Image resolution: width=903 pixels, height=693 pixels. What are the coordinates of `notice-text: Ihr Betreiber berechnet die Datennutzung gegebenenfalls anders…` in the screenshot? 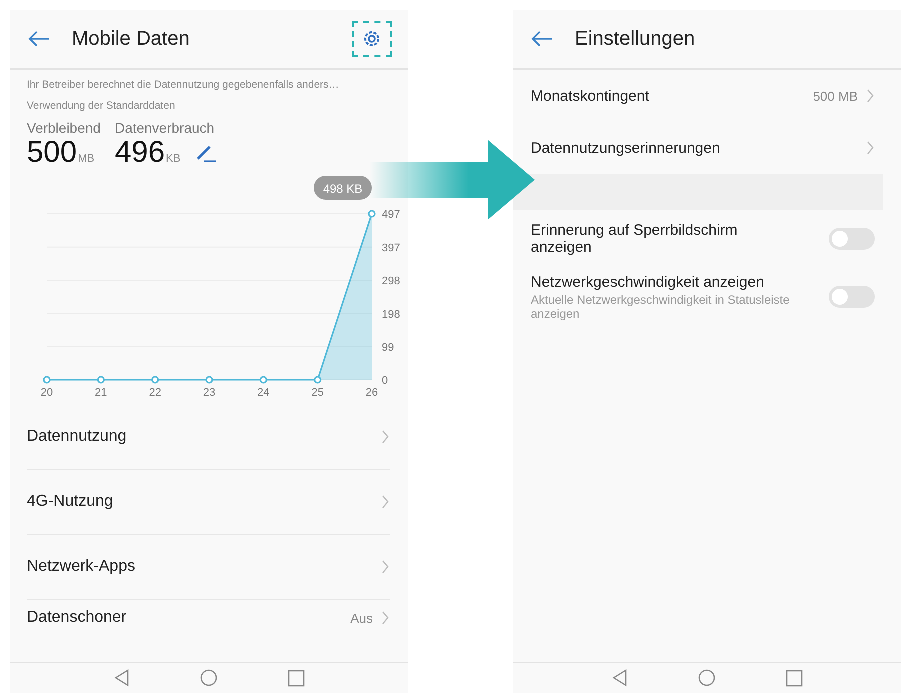 It's located at (183, 85).